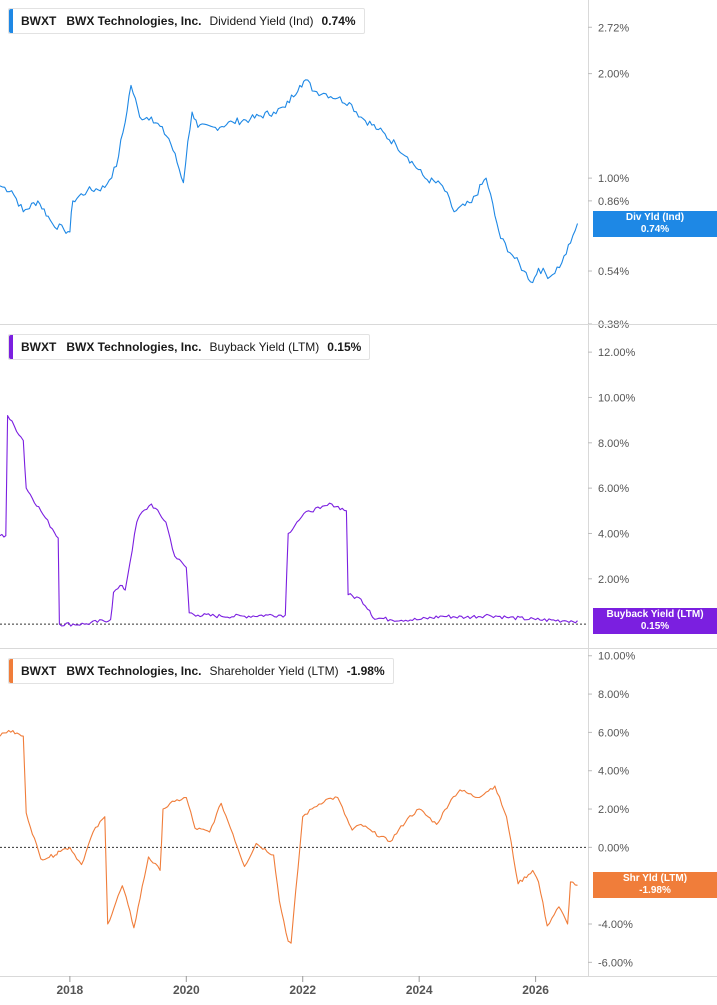  What do you see at coordinates (615, 963) in the screenshot?
I see `shareholder-y-tick-label: -6.00%` at bounding box center [615, 963].